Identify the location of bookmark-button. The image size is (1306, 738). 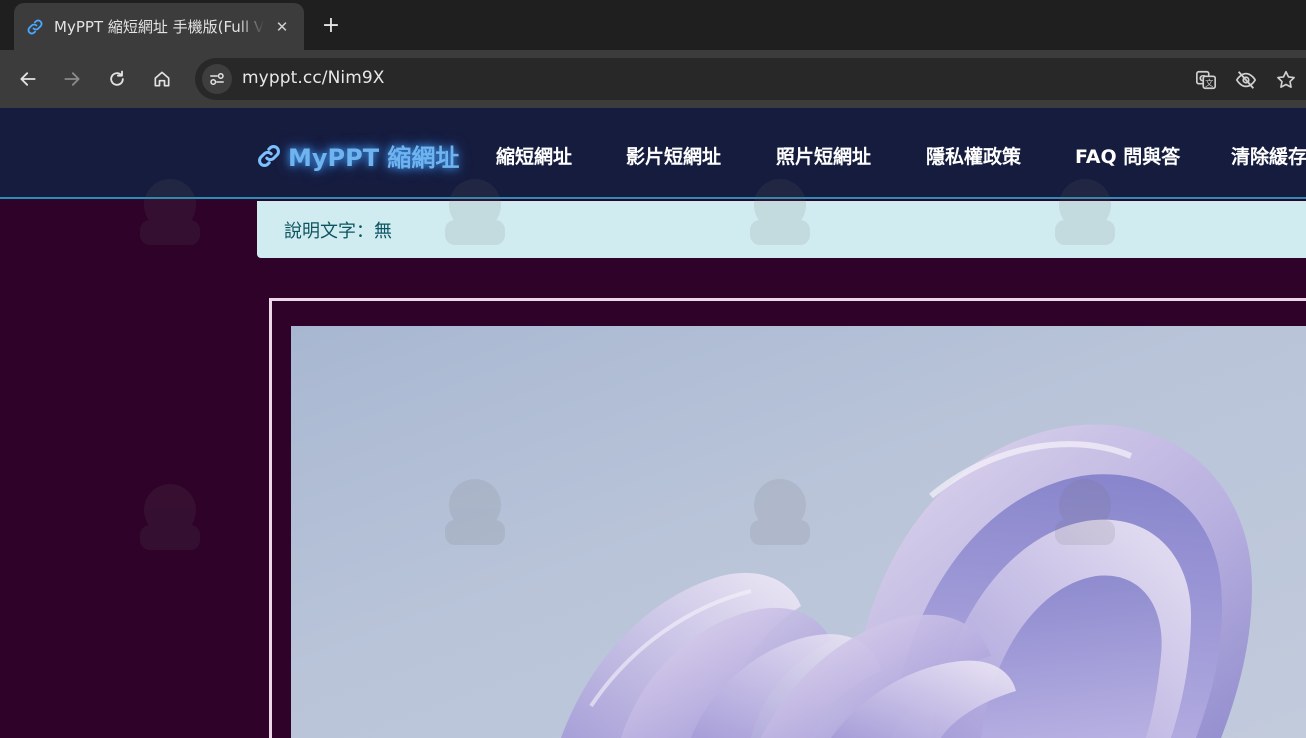
(1286, 80).